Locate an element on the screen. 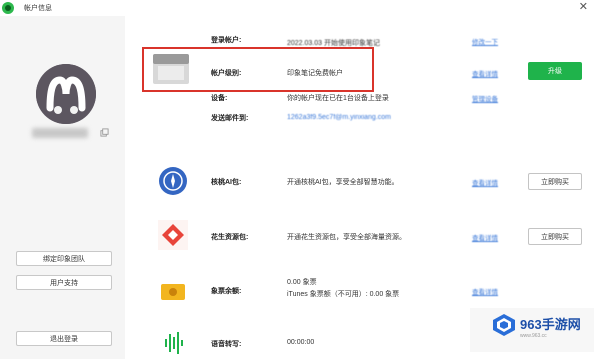 This screenshot has width=596, height=359. balance-label: 象票余额: is located at coordinates (226, 291).